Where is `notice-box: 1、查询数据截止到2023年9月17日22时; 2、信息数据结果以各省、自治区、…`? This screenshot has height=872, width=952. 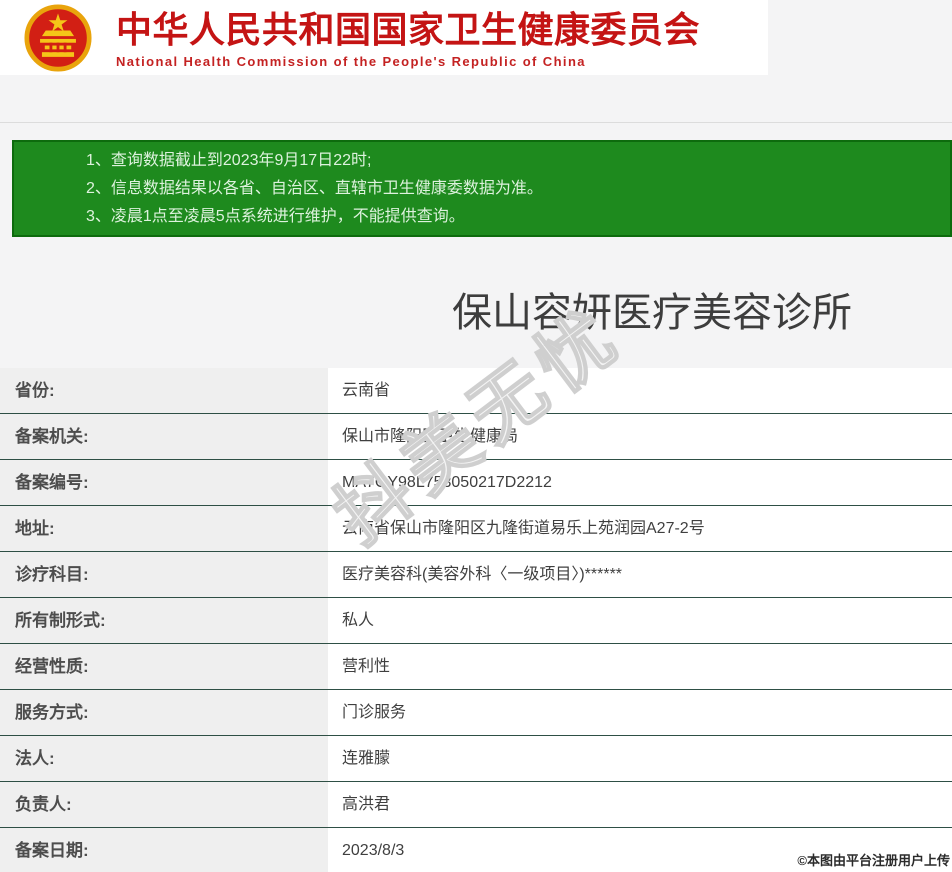 notice-box: 1、查询数据截止到2023年9月17日22时; 2、信息数据结果以各省、自治区、… is located at coordinates (482, 188).